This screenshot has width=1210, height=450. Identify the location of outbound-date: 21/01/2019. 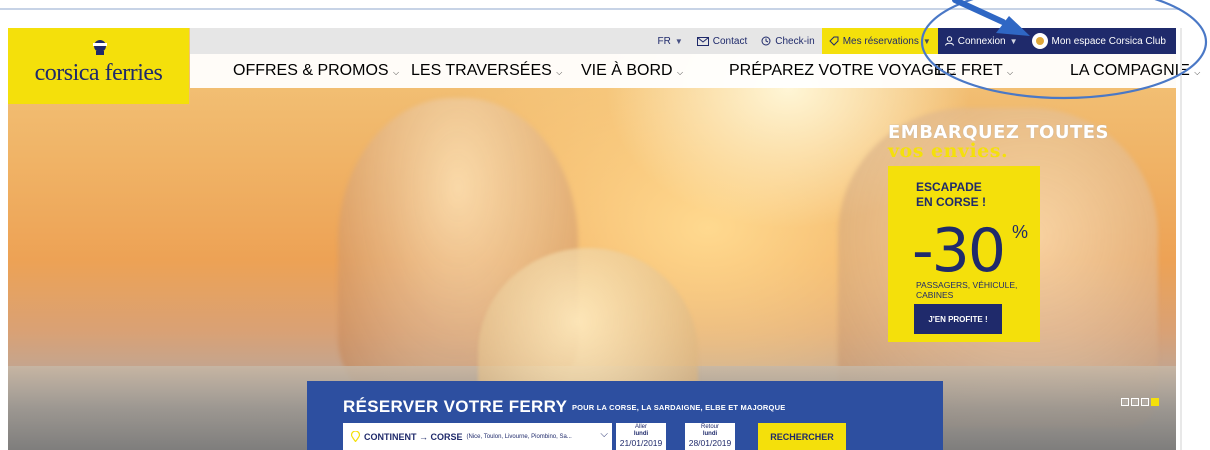
(641, 443).